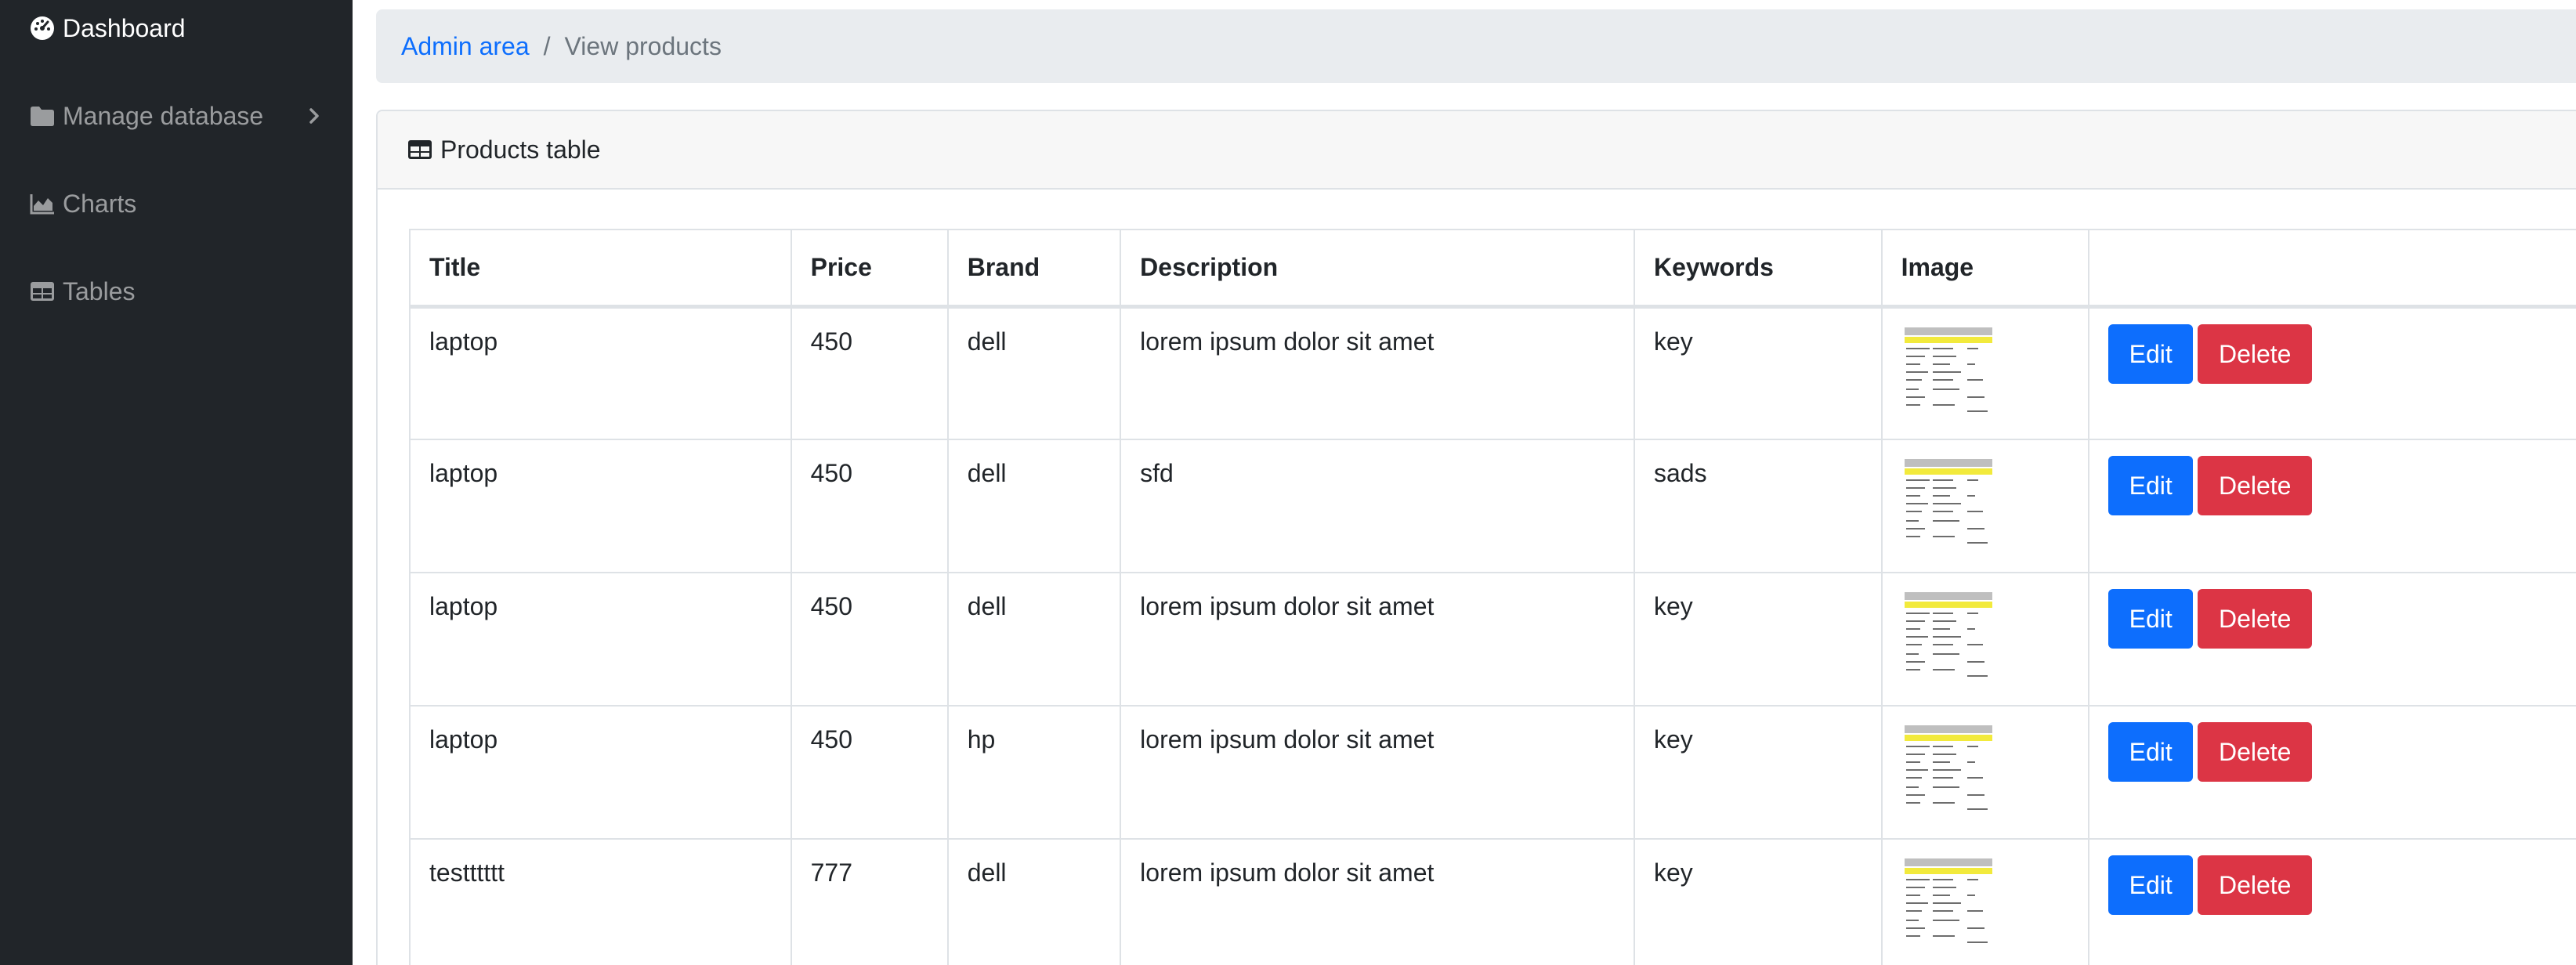  Describe the element at coordinates (1758, 506) in the screenshot. I see `cell-keywords: sads` at that location.